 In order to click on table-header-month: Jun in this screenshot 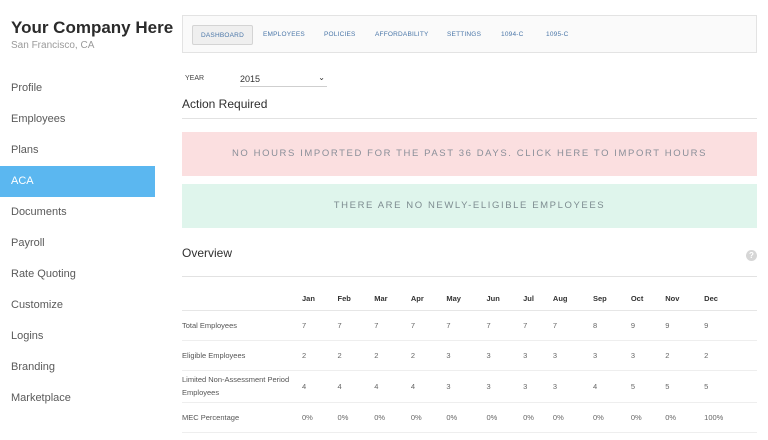, I will do `click(505, 299)`.